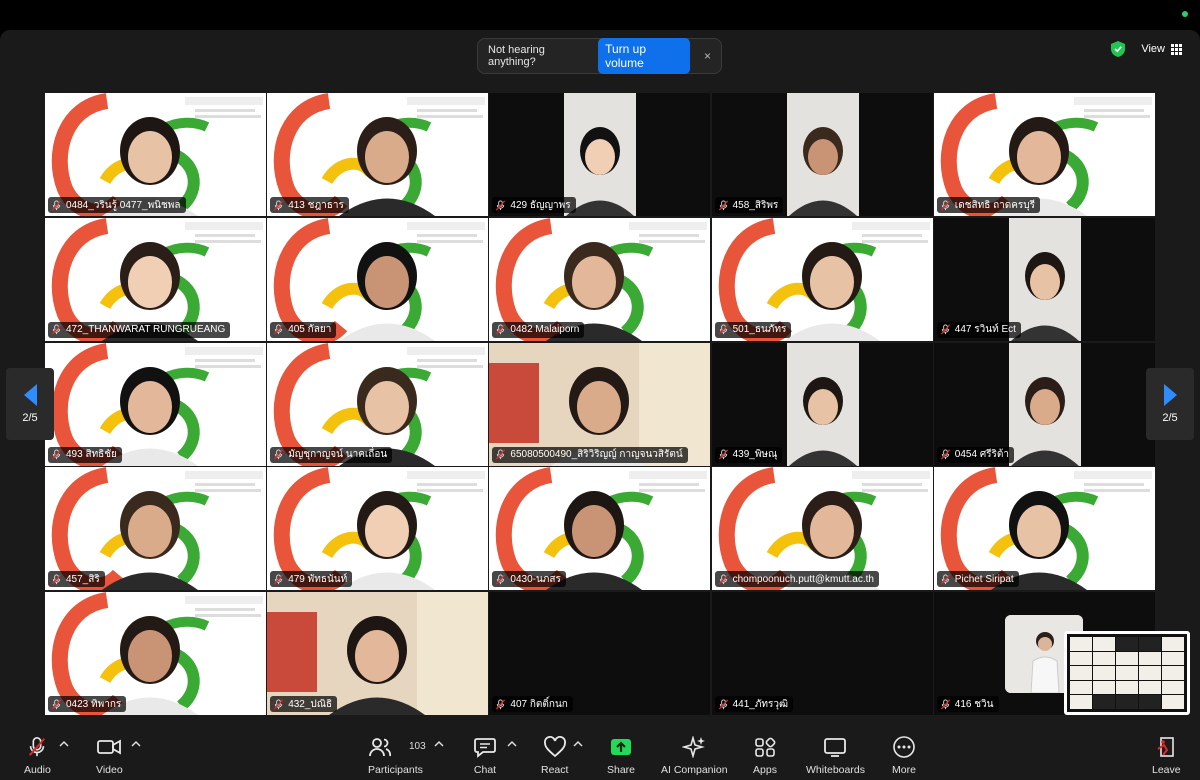 This screenshot has width=1200, height=780. What do you see at coordinates (304, 704) in the screenshot?
I see `participant-name-tag: 432_ปณิธิ` at bounding box center [304, 704].